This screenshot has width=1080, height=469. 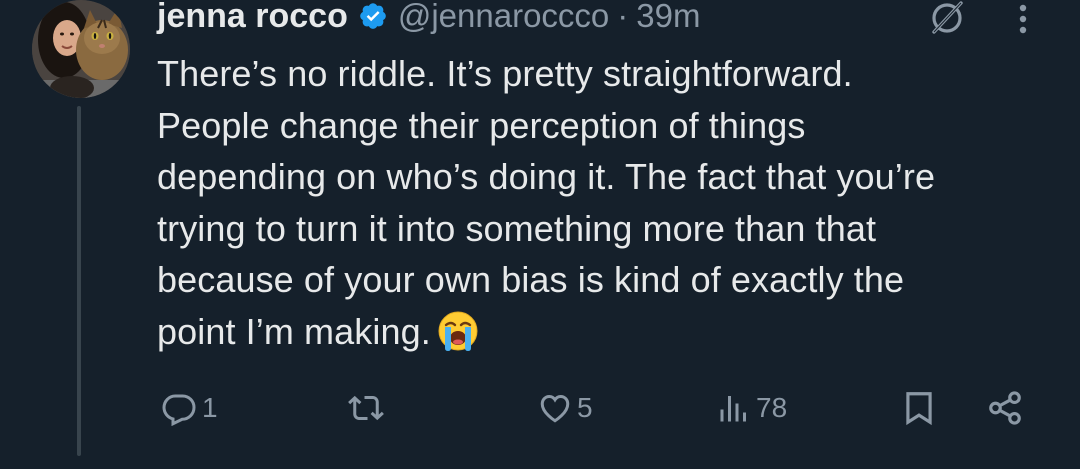 I want to click on like-icon, so click(x=555, y=408).